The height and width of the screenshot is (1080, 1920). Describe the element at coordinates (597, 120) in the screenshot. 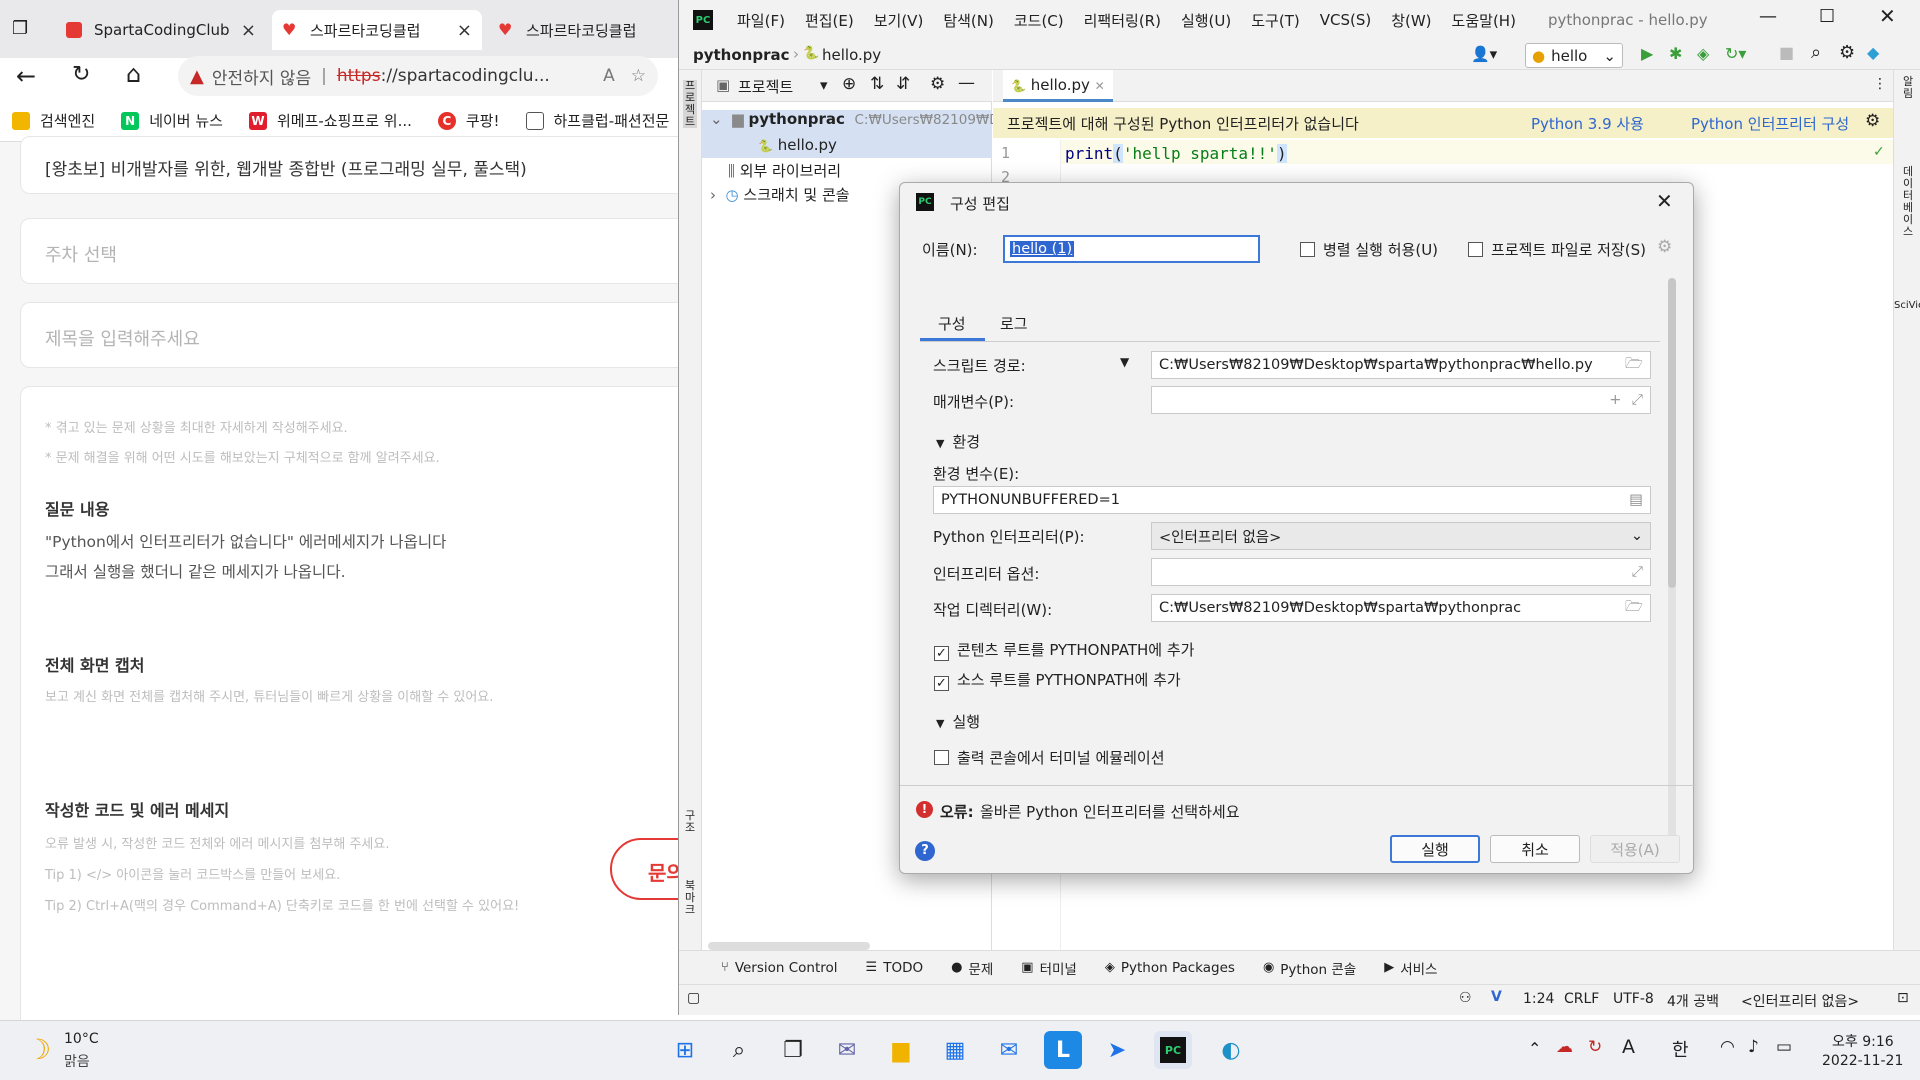

I see `bookmark-halfclub: 하프클럽-패션전문` at that location.